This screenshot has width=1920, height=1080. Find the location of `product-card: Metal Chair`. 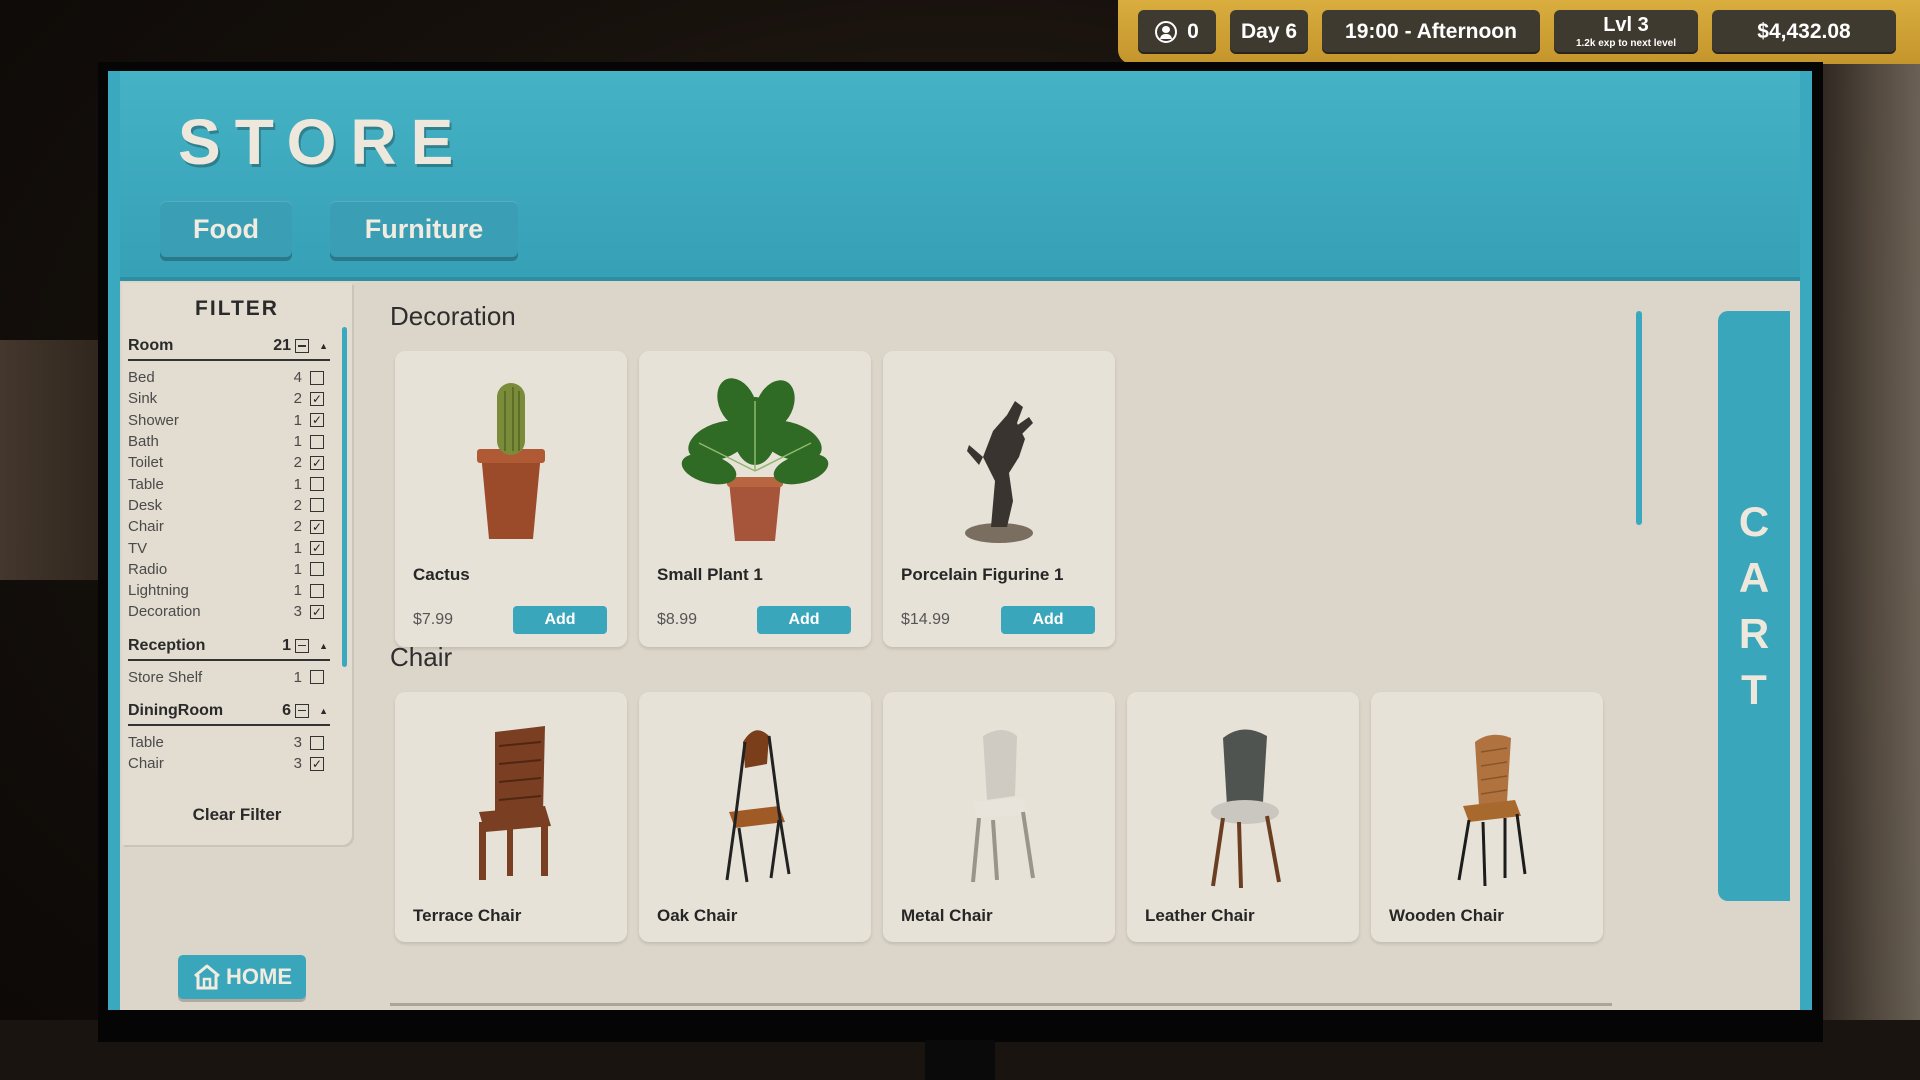

product-card: Metal Chair is located at coordinates (999, 817).